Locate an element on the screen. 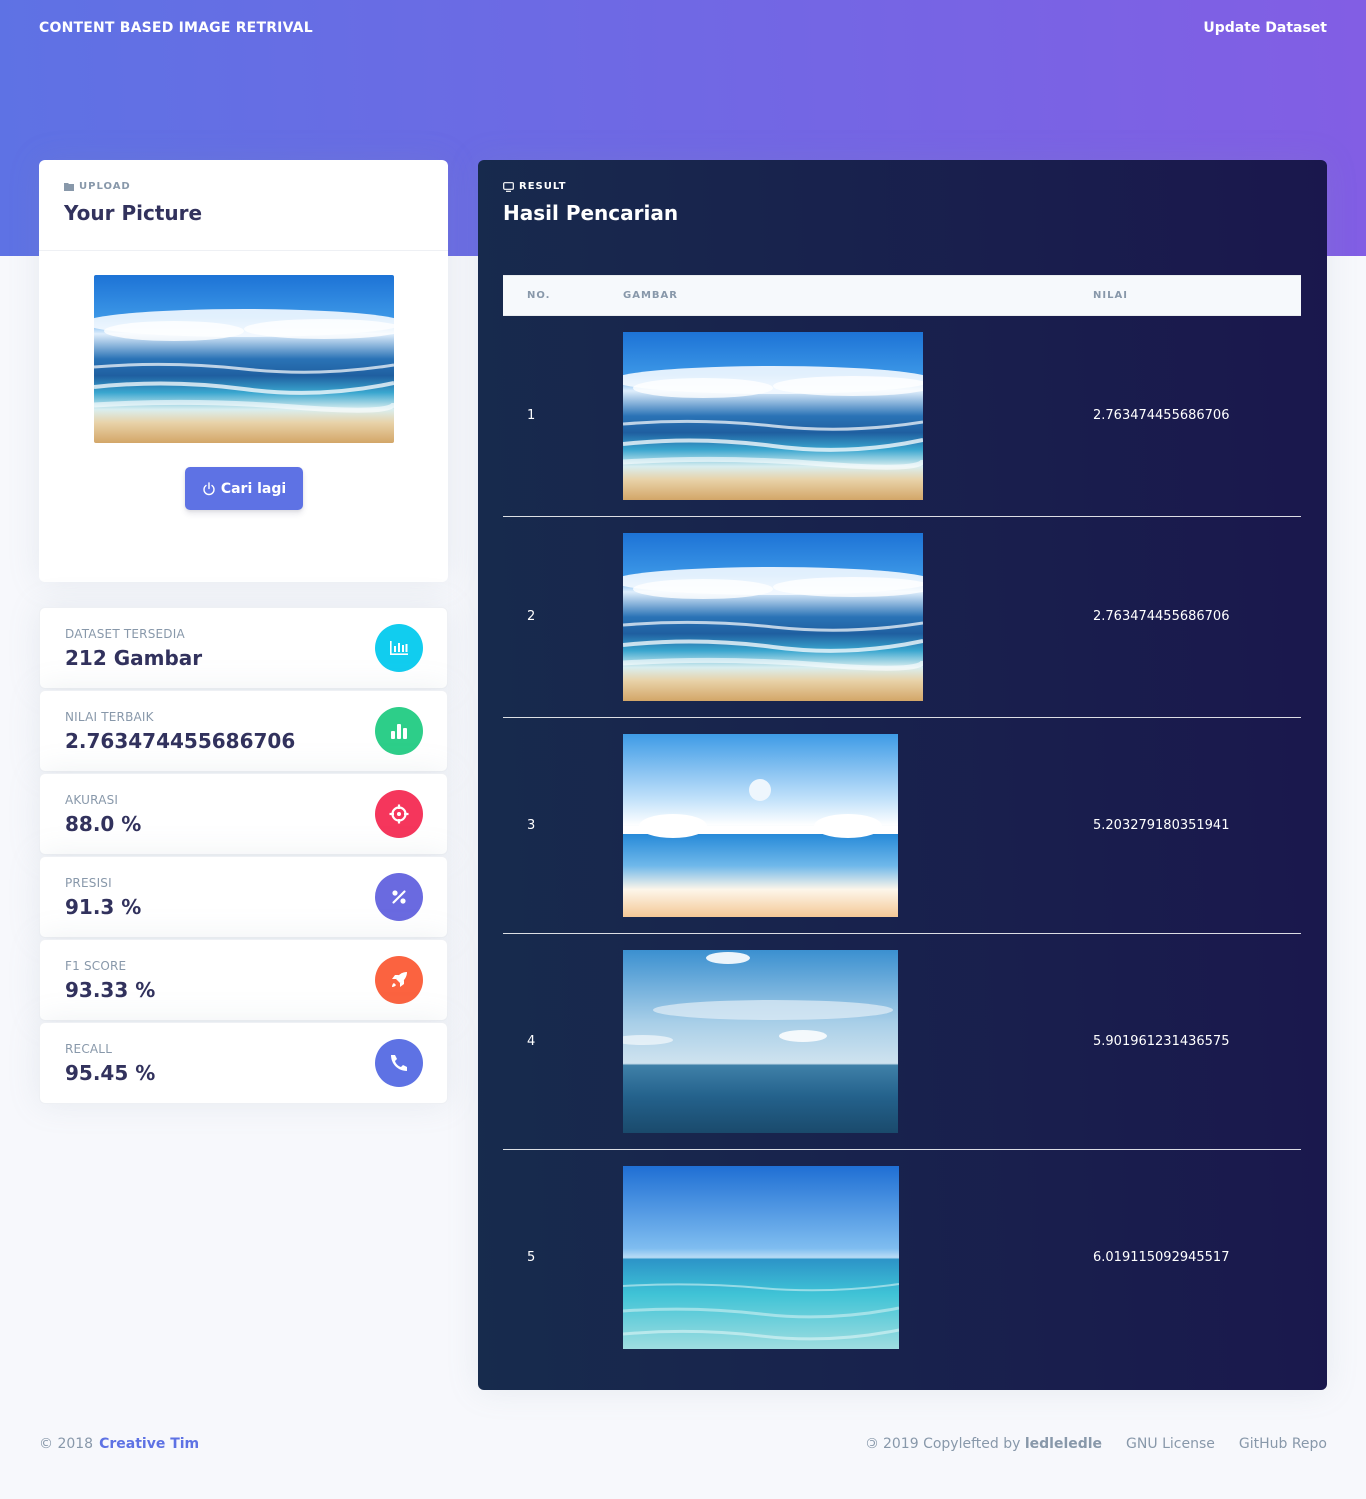  table-header: NO. GAMBAR NILAI is located at coordinates (902, 295).